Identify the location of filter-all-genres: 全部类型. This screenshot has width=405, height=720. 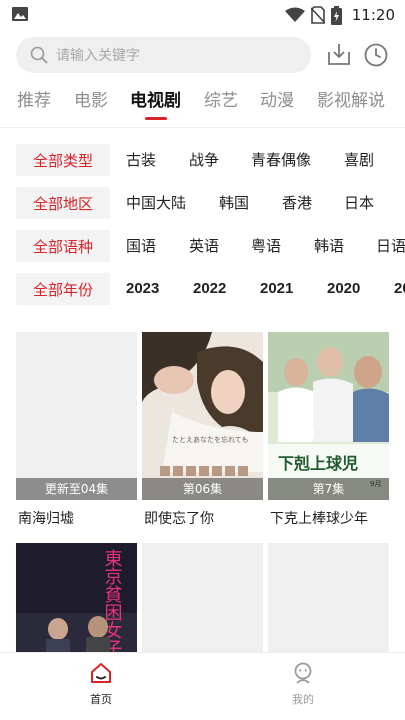
(63, 160).